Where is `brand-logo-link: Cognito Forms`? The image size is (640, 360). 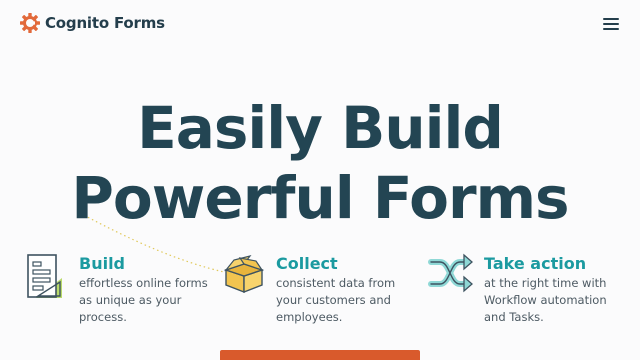 brand-logo-link: Cognito Forms is located at coordinates (92, 23).